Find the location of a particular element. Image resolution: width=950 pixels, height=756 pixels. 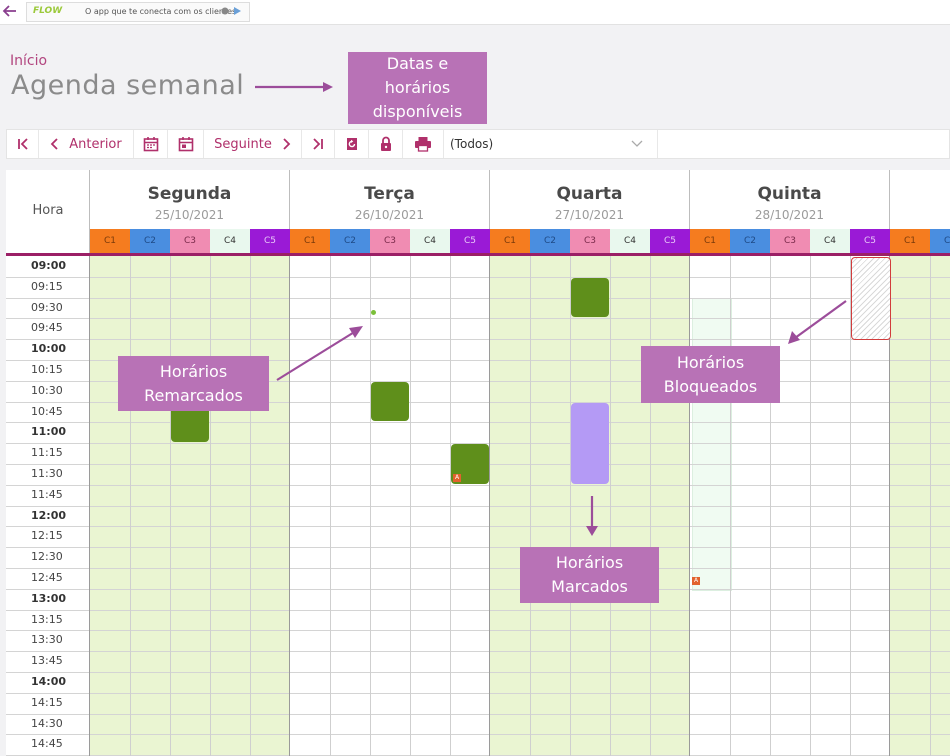

day-date: 26/10/2021 is located at coordinates (389, 215).